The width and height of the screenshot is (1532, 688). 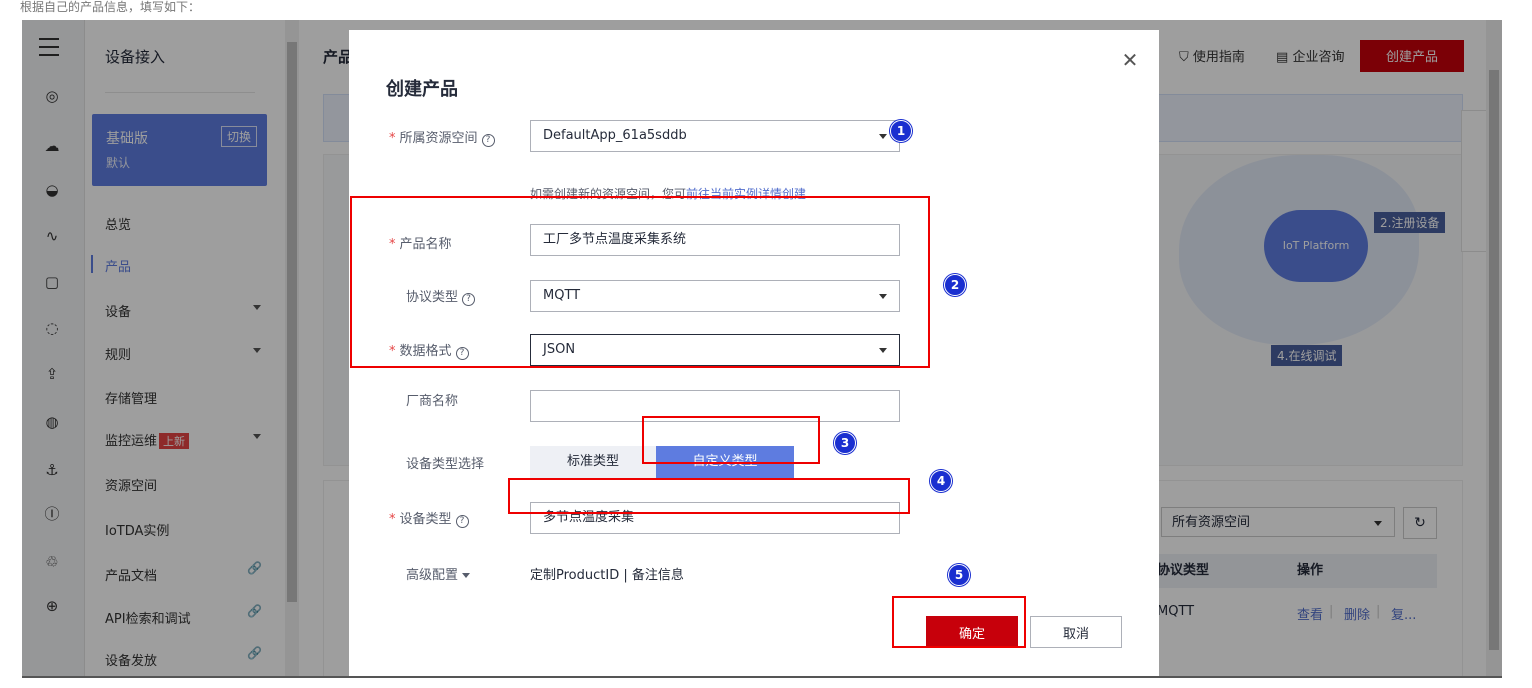 I want to click on page-caption: 根据自己的产品信息，填写如下：, so click(x=110, y=7).